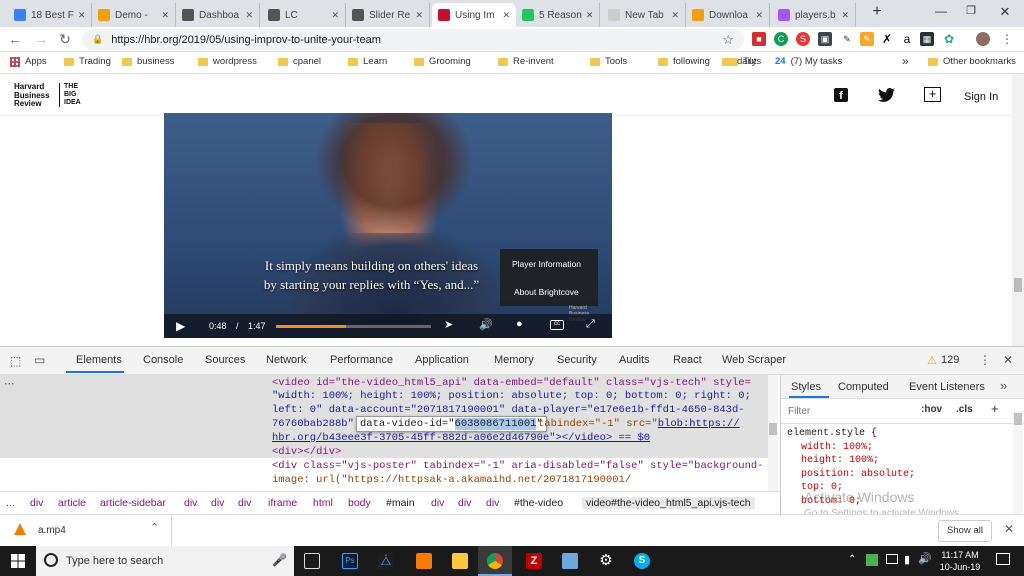 The image size is (1024, 576). I want to click on browser-tab: Downloa ✕, so click(728, 15).